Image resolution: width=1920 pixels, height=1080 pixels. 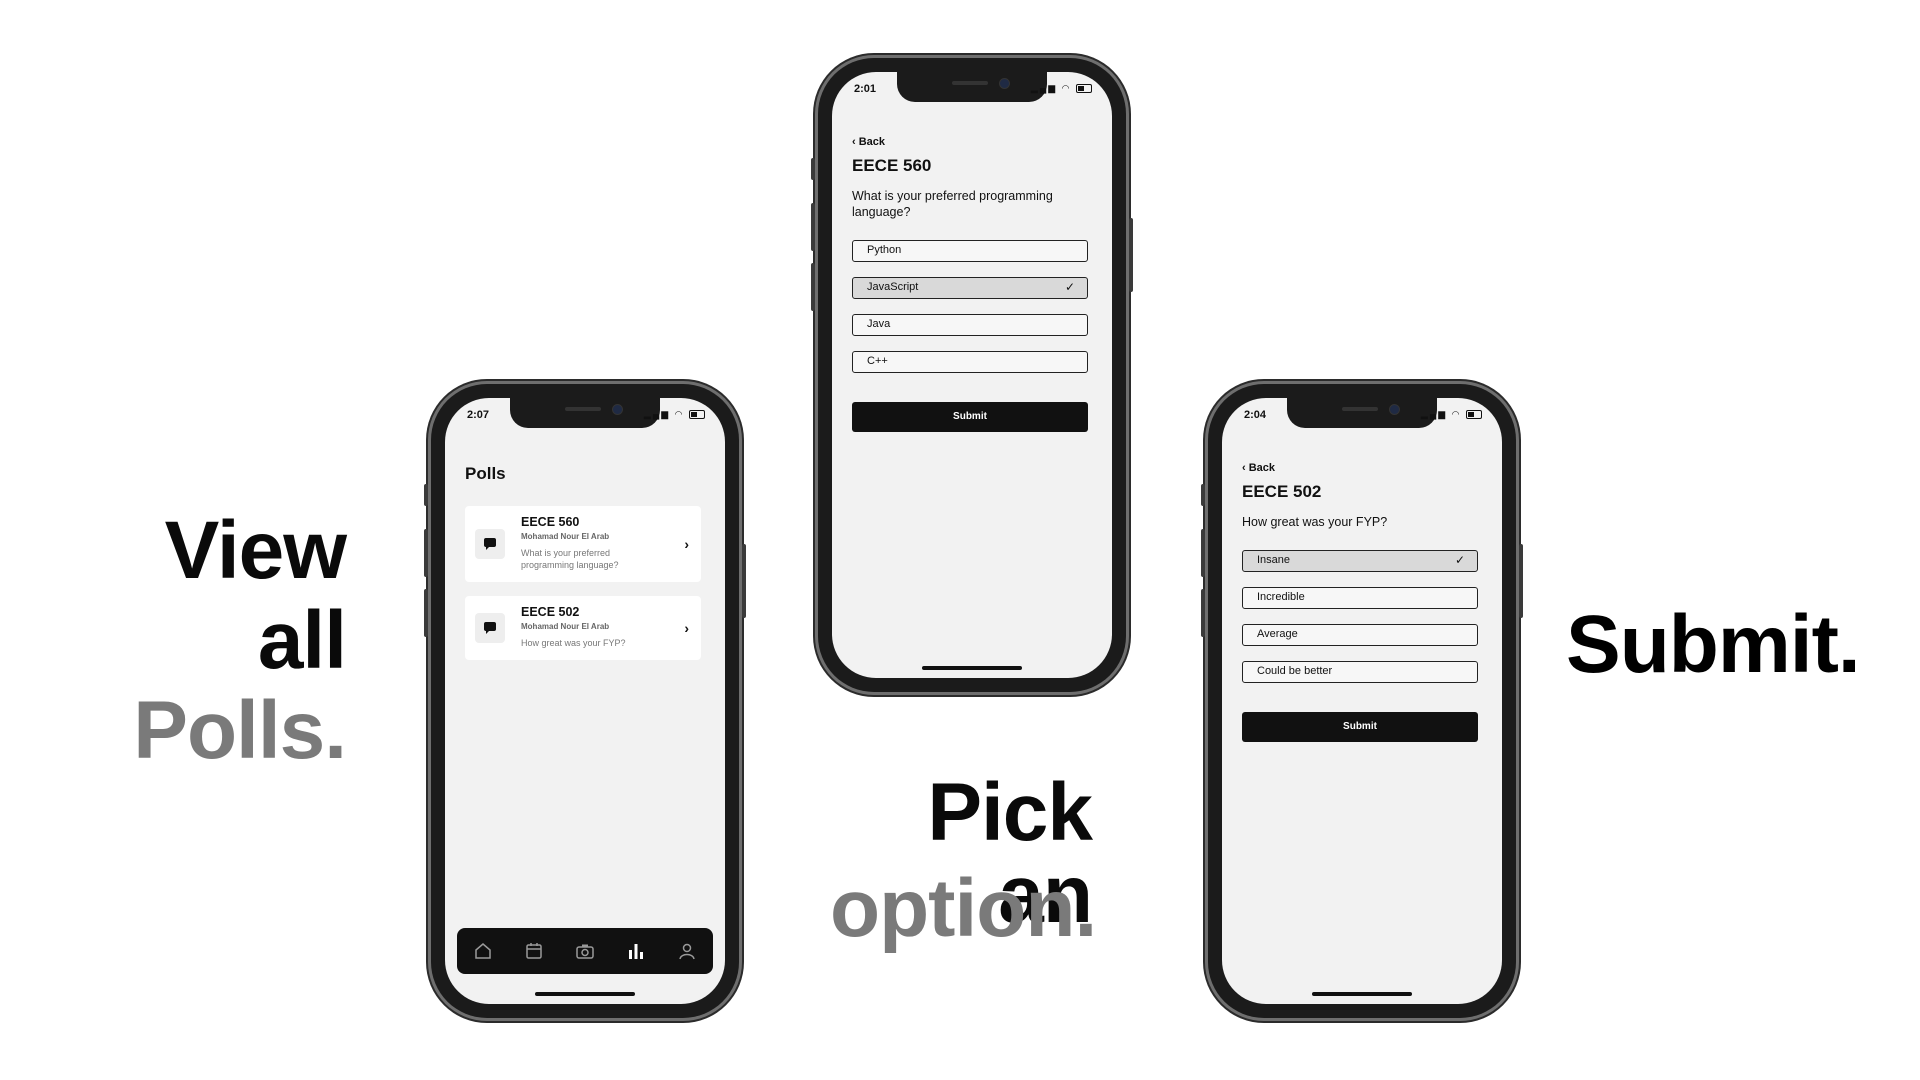 What do you see at coordinates (1010, 853) in the screenshot?
I see `caption-line: Pick an` at bounding box center [1010, 853].